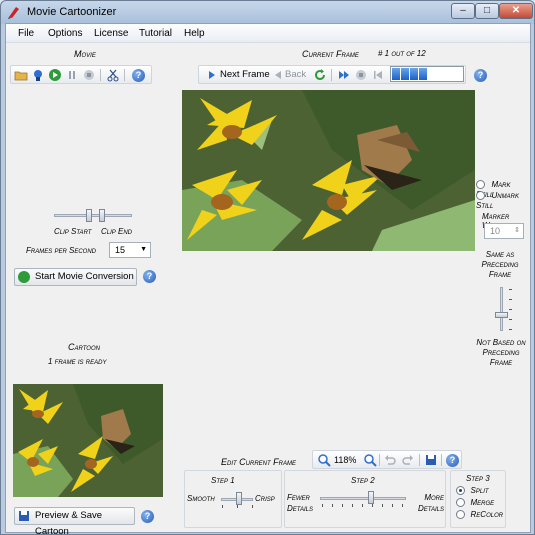 This screenshot has width=535, height=535. What do you see at coordinates (212, 75) in the screenshot?
I see `next-arrow-icon` at bounding box center [212, 75].